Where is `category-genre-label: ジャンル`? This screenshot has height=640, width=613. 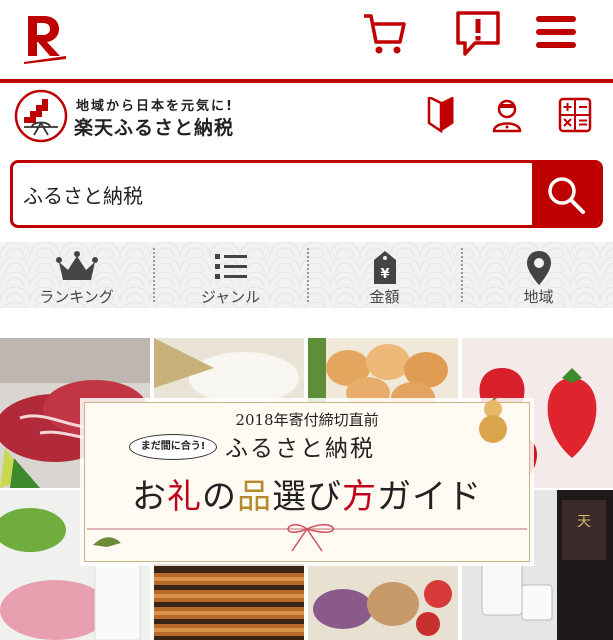
category-genre-label: ジャンル is located at coordinates (230, 297).